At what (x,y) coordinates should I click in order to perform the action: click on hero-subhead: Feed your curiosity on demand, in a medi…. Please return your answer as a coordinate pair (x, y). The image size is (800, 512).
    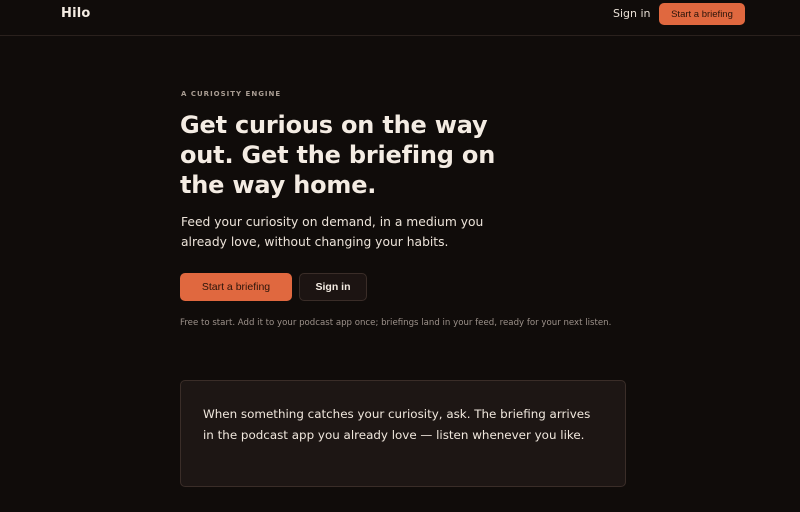
    Looking at the image, I should click on (332, 232).